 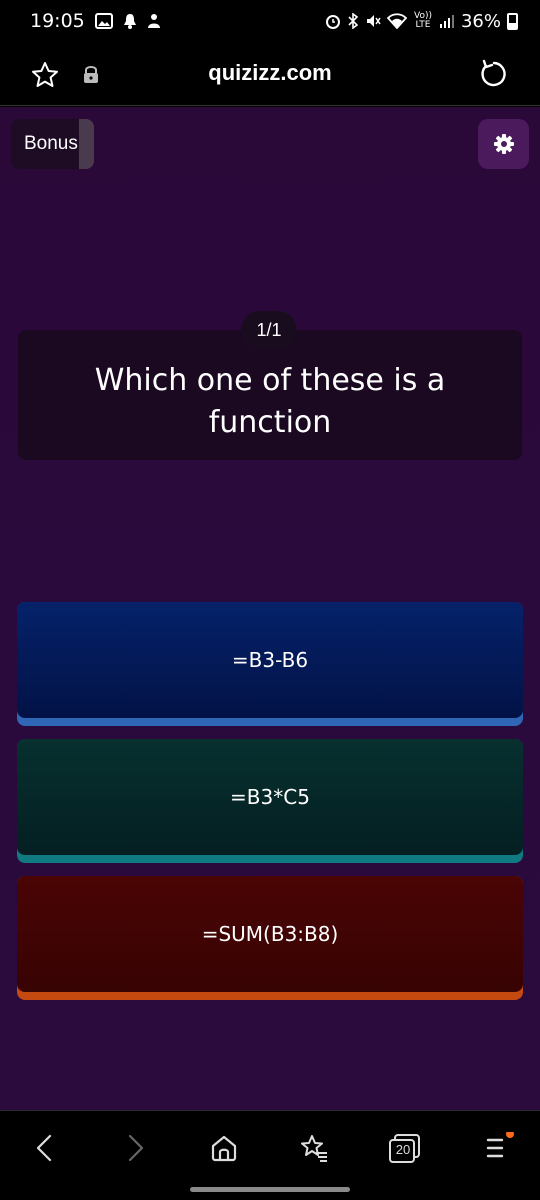 What do you see at coordinates (353, 21) in the screenshot?
I see `bluetooth-icon` at bounding box center [353, 21].